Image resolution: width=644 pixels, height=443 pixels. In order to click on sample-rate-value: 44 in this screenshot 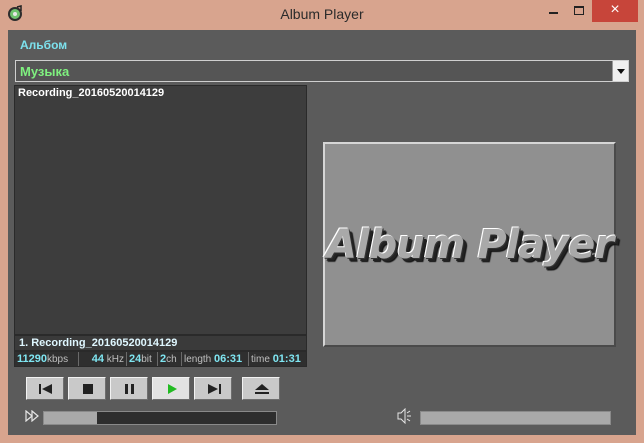, I will do `click(97, 359)`.